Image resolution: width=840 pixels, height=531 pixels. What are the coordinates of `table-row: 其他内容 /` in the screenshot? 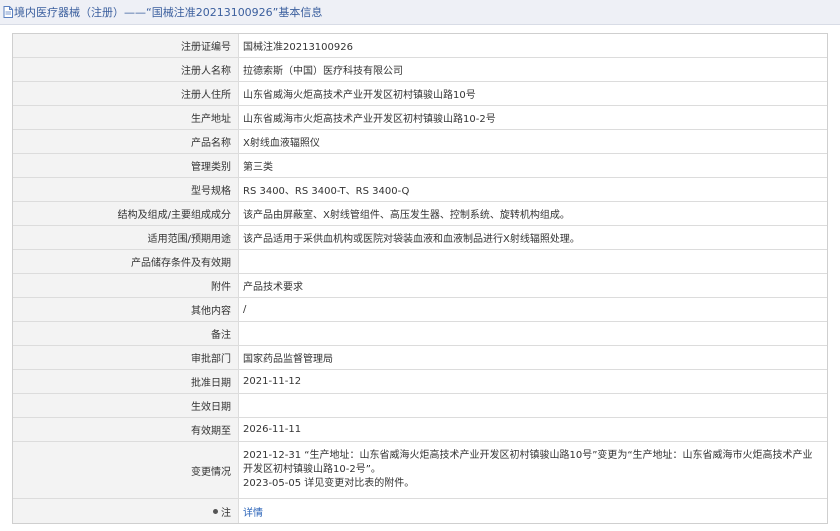 It's located at (420, 310).